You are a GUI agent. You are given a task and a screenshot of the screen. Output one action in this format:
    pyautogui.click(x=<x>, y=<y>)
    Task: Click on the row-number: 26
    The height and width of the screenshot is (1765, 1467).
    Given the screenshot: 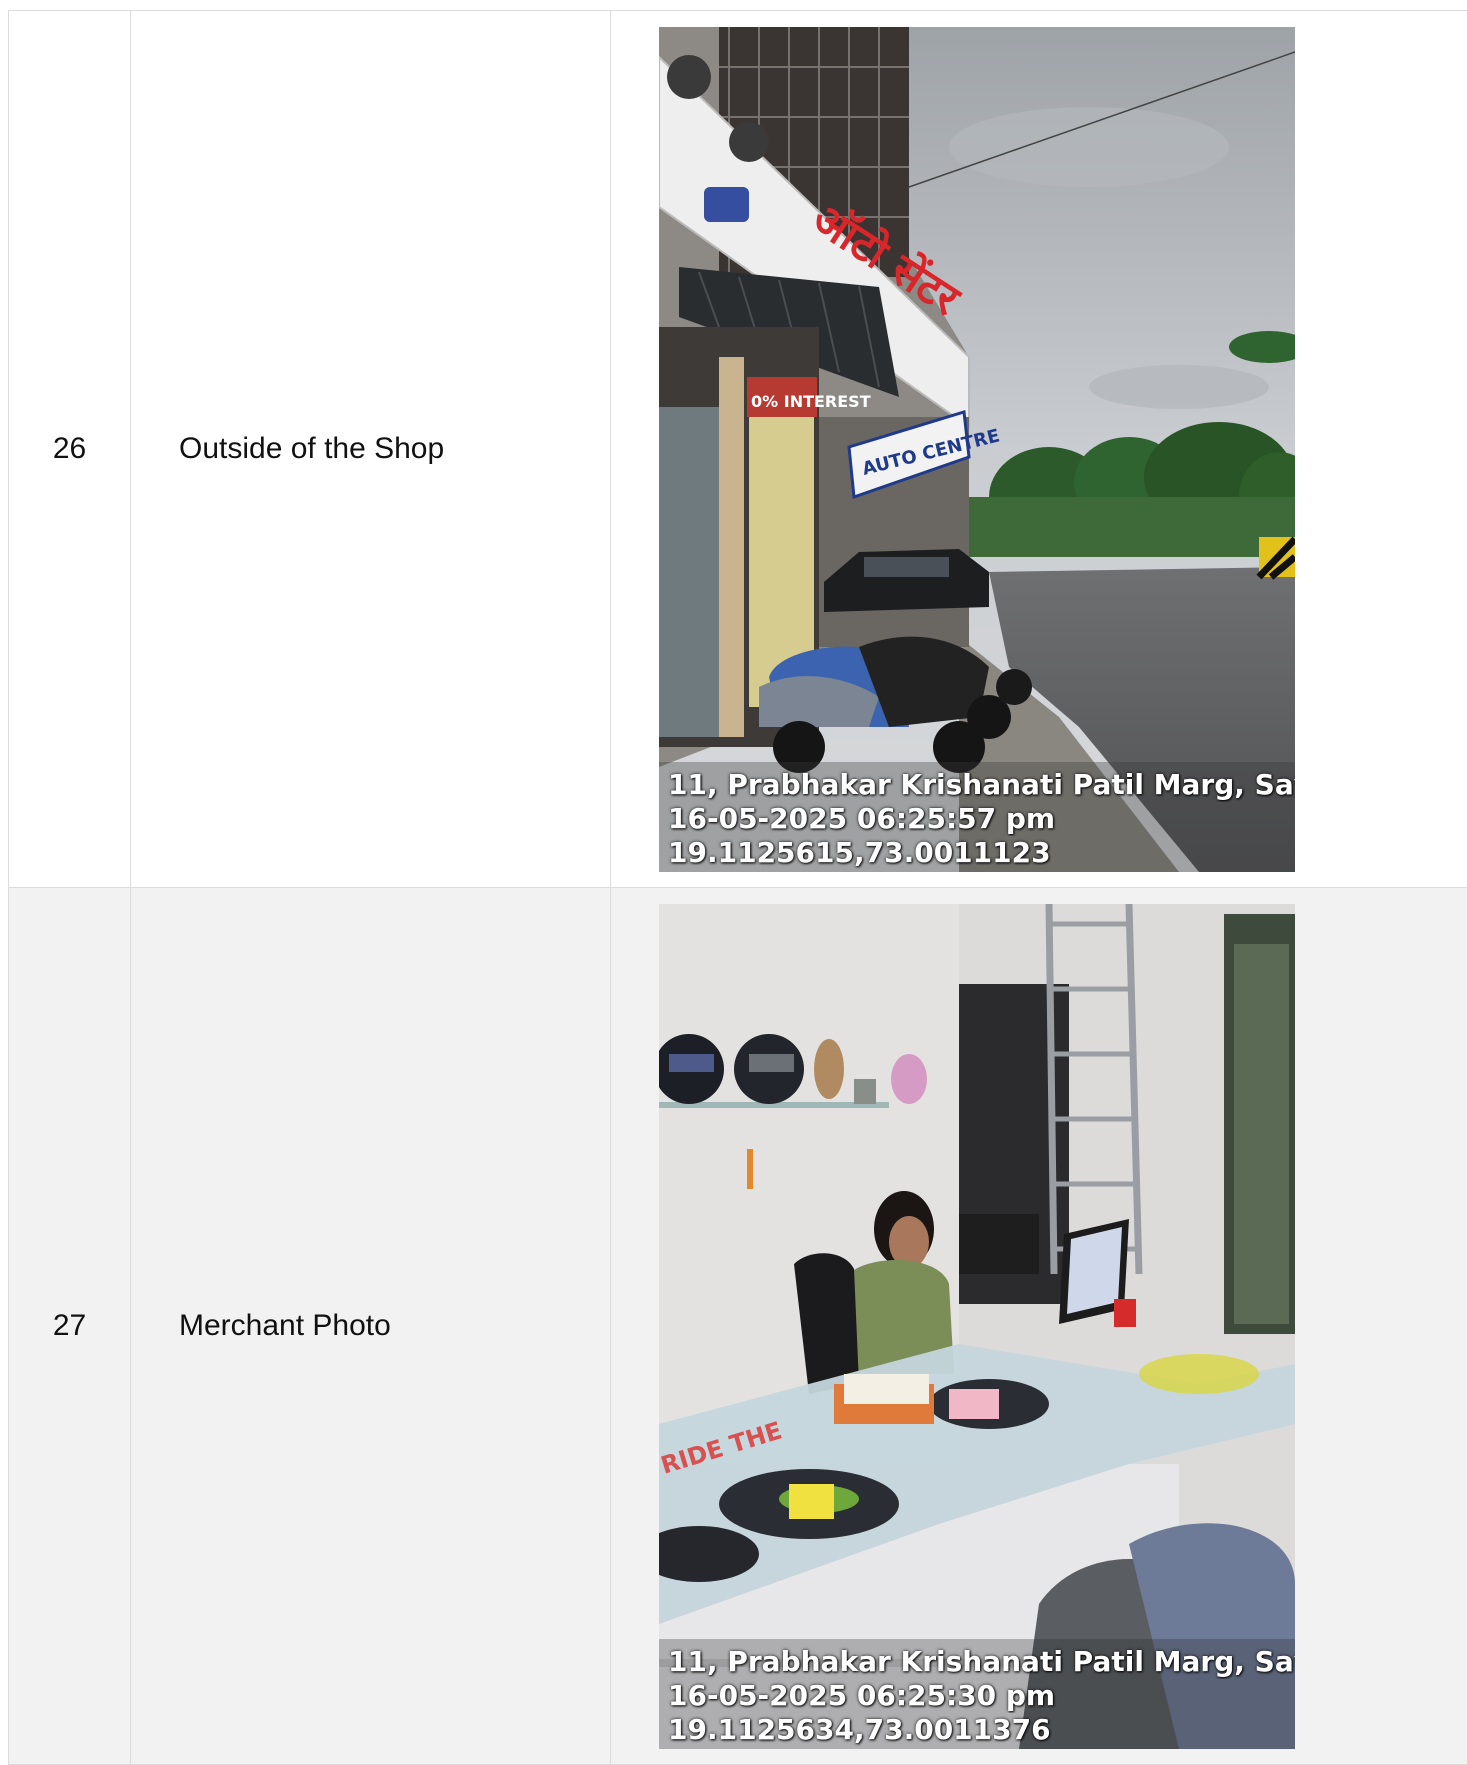 What is the action you would take?
    pyautogui.click(x=69, y=449)
    